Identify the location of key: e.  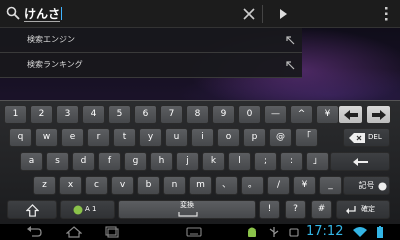
(72, 137).